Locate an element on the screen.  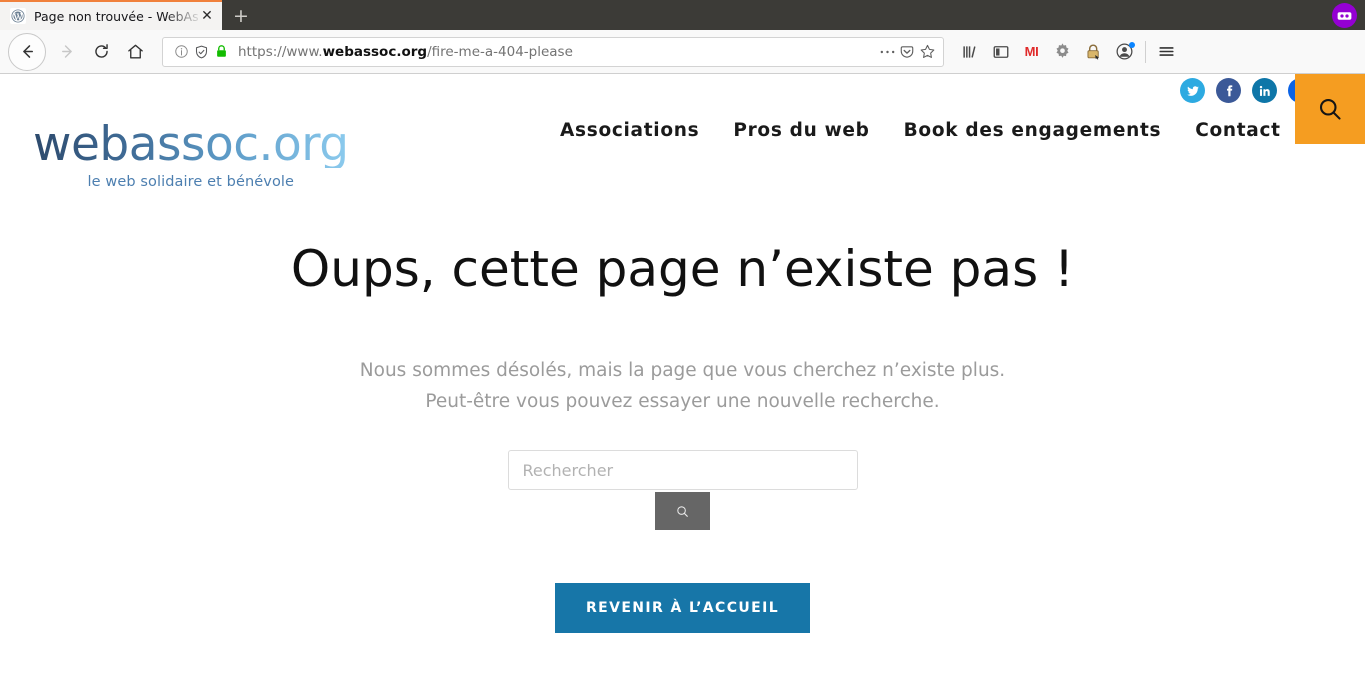
close-icon: ✕ is located at coordinates (207, 16).